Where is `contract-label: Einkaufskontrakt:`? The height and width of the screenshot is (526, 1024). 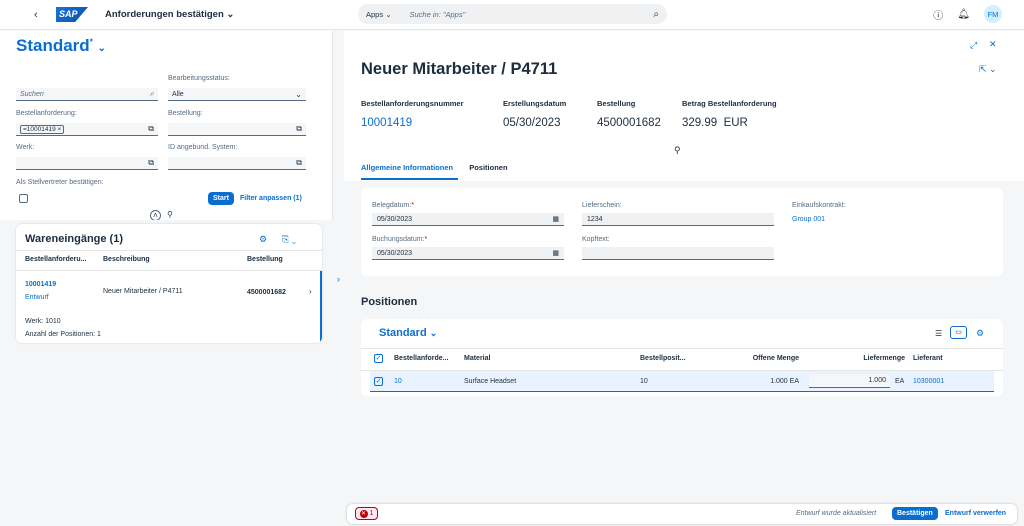 contract-label: Einkaufskontrakt: is located at coordinates (819, 205).